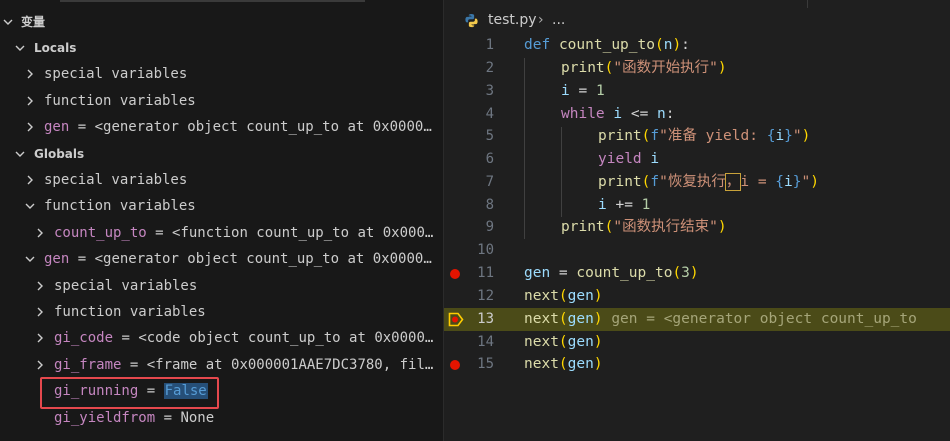 Image resolution: width=950 pixels, height=441 pixels. I want to click on variable-name: gi_running, so click(96, 391).